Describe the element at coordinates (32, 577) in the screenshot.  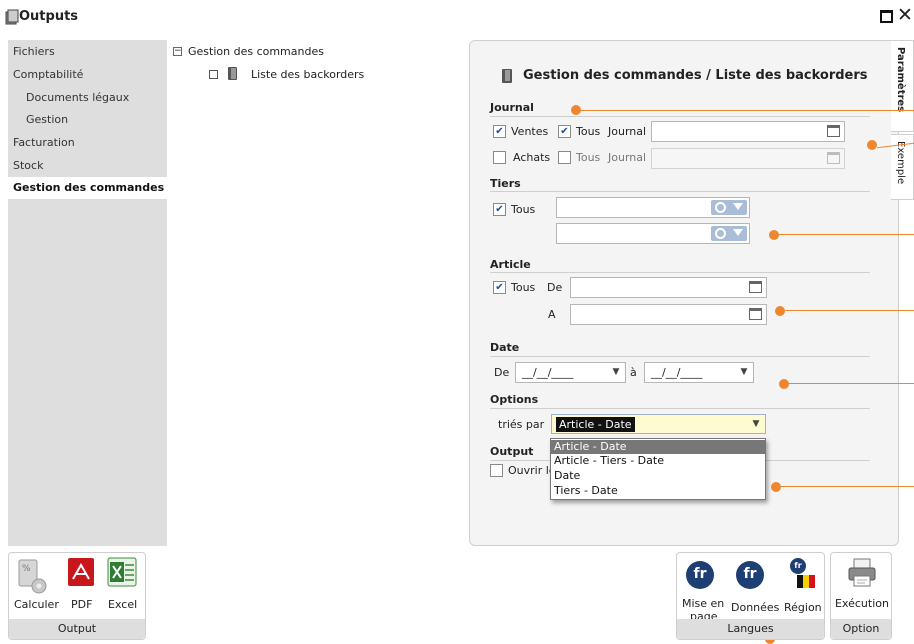
I see `calculator-icon: %` at that location.